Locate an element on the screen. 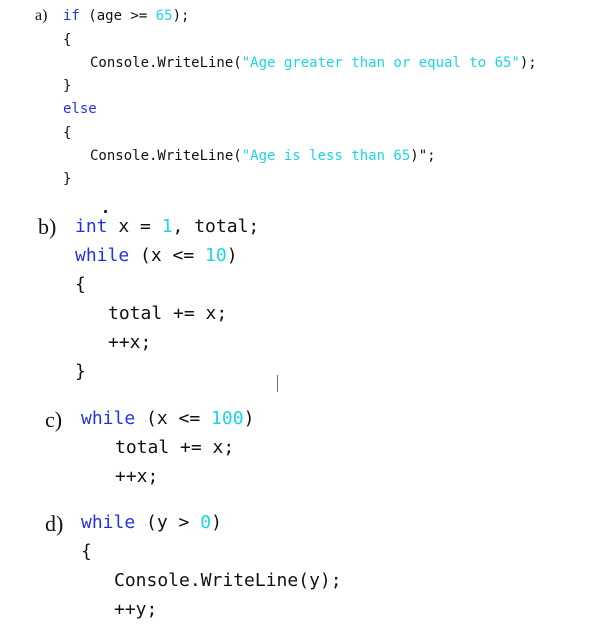 This screenshot has width=590, height=636. literal: 10 is located at coordinates (216, 255).